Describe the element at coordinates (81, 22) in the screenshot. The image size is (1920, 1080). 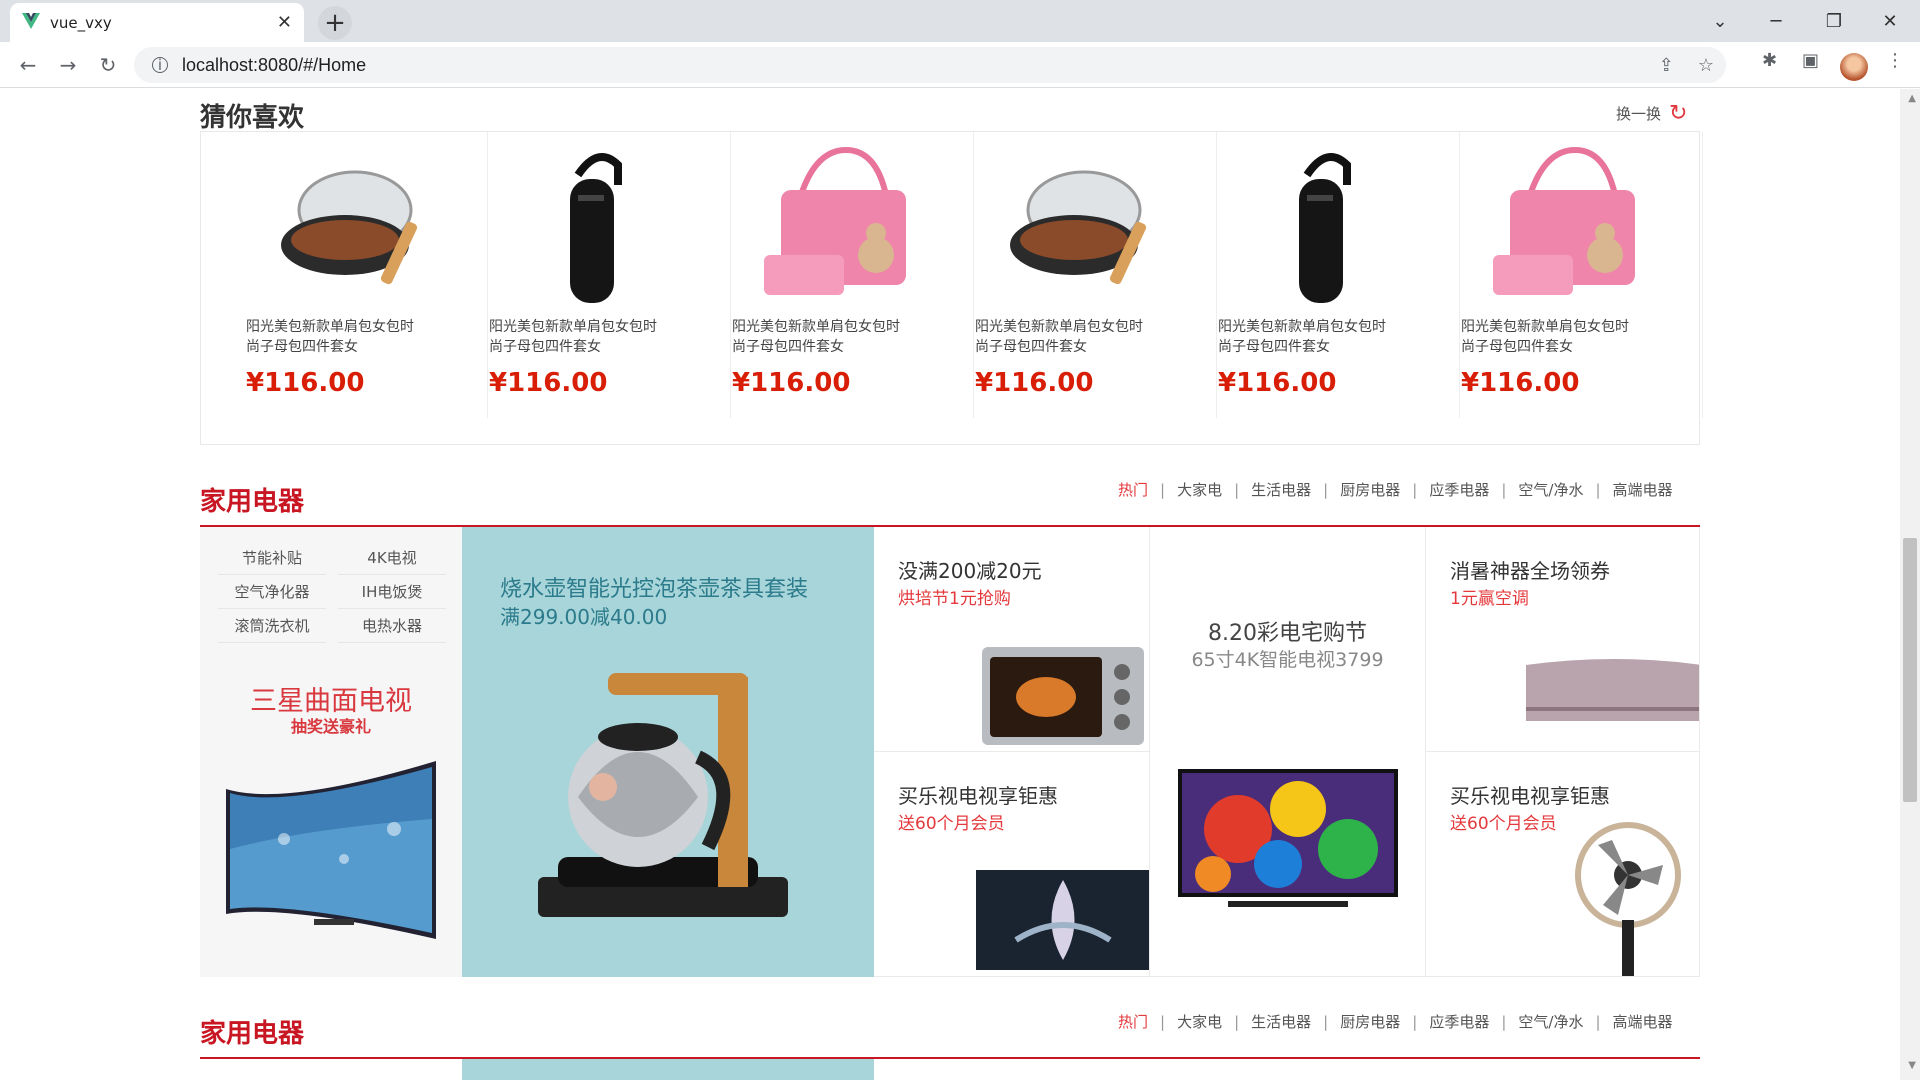
I see `tab-title: vue_vxy` at that location.